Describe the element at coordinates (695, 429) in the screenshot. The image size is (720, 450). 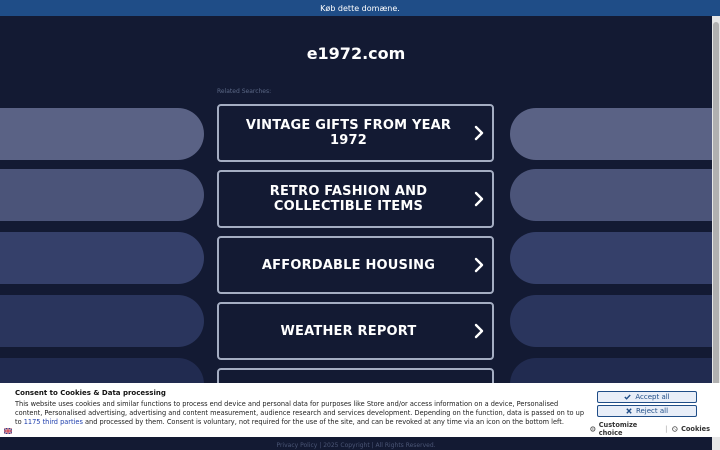
I see `cookies-link: Cookies` at that location.